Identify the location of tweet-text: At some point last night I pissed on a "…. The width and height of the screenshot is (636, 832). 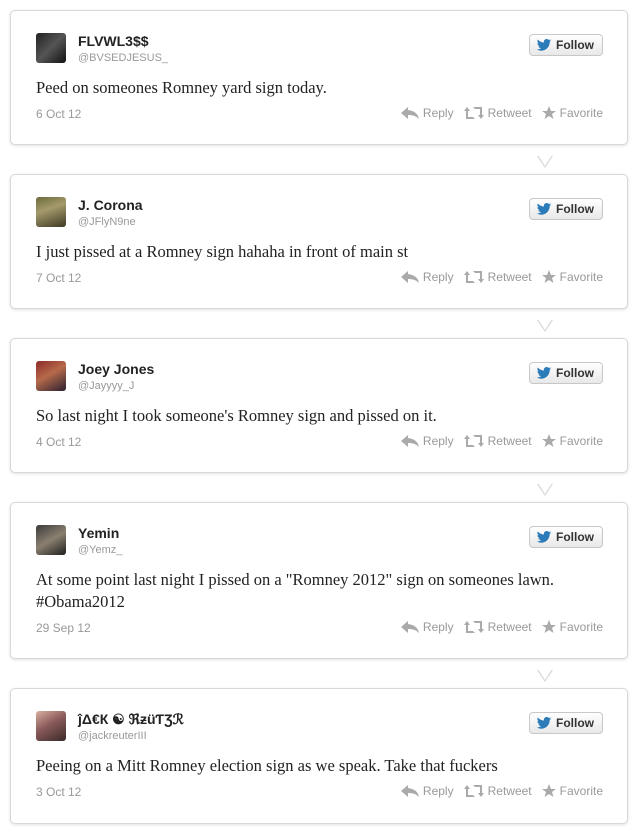
(316, 591).